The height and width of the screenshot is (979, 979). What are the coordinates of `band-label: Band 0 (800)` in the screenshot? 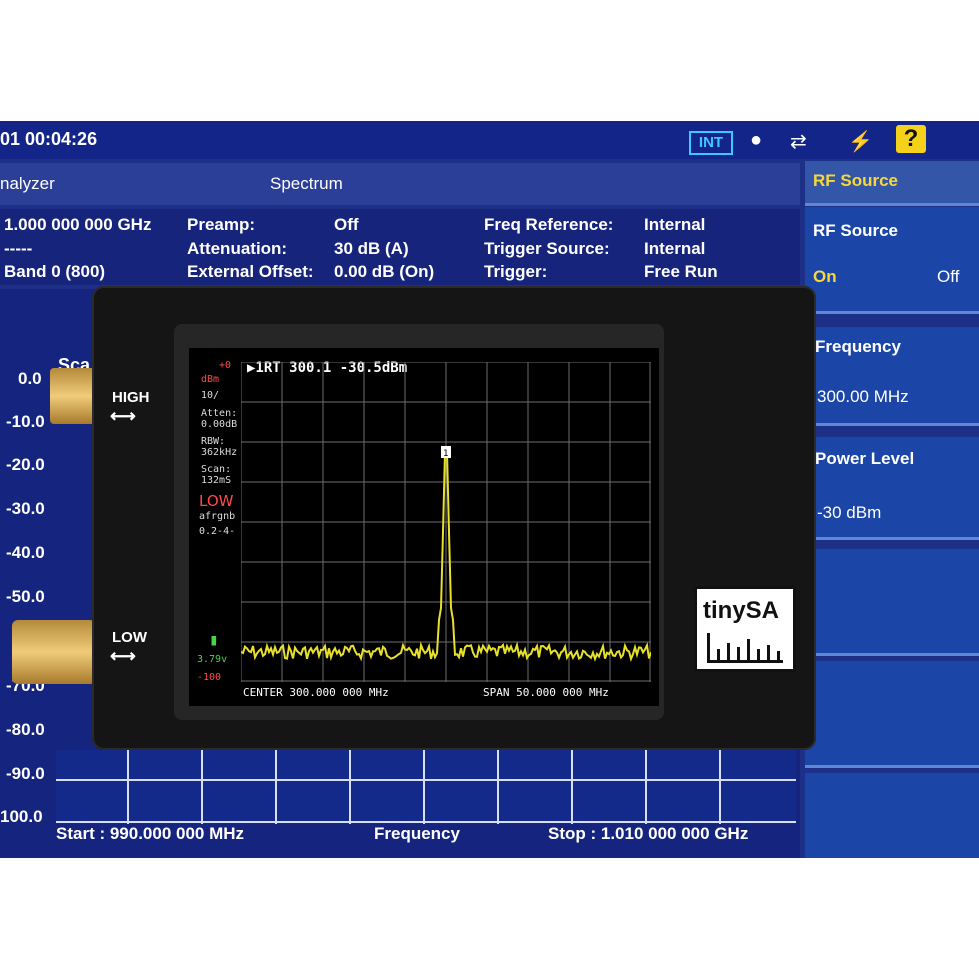 It's located at (55, 271).